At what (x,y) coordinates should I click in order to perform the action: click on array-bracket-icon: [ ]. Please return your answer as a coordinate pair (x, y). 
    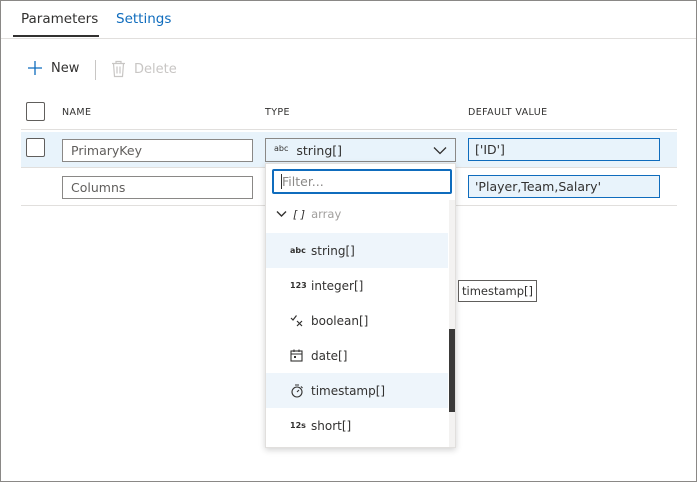
    Looking at the image, I should click on (299, 214).